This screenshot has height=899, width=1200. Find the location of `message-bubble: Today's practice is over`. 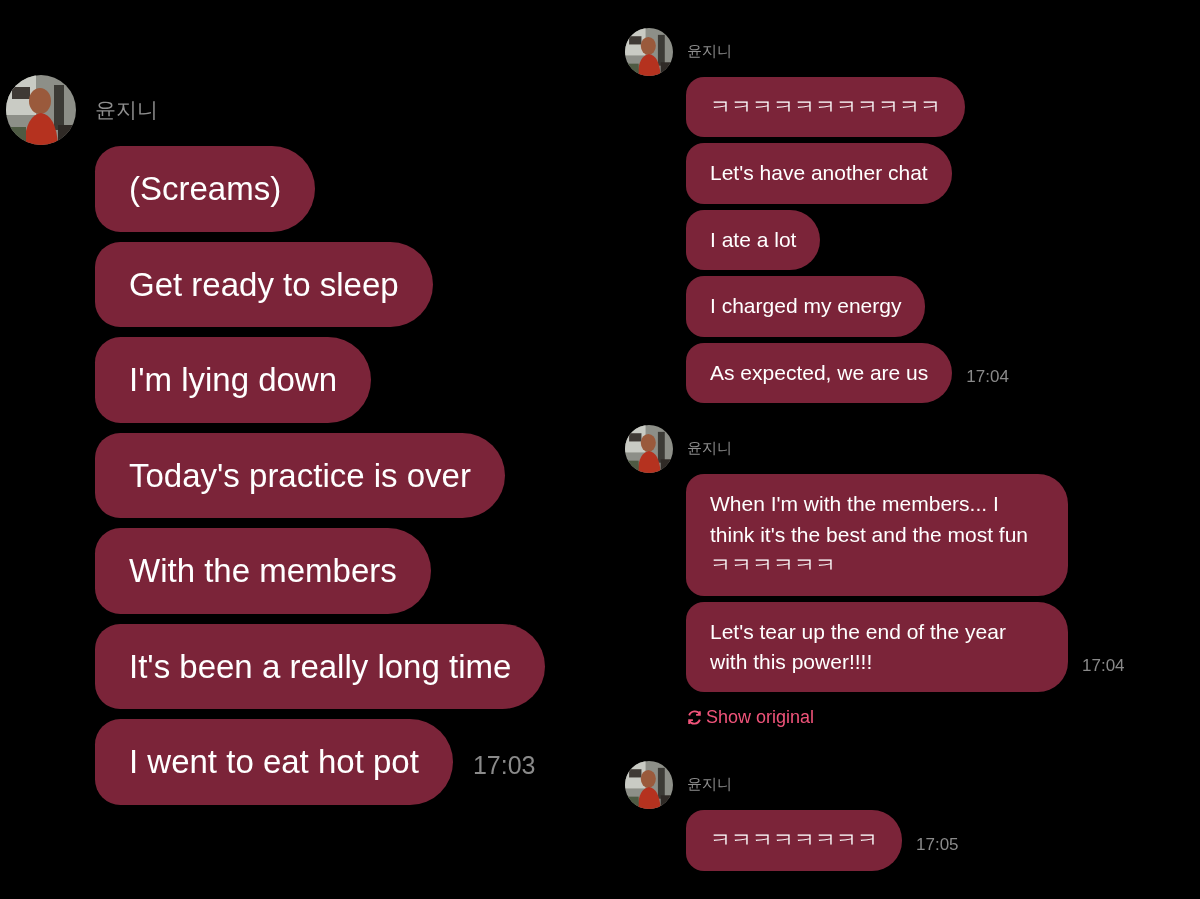

message-bubble: Today's practice is over is located at coordinates (300, 475).